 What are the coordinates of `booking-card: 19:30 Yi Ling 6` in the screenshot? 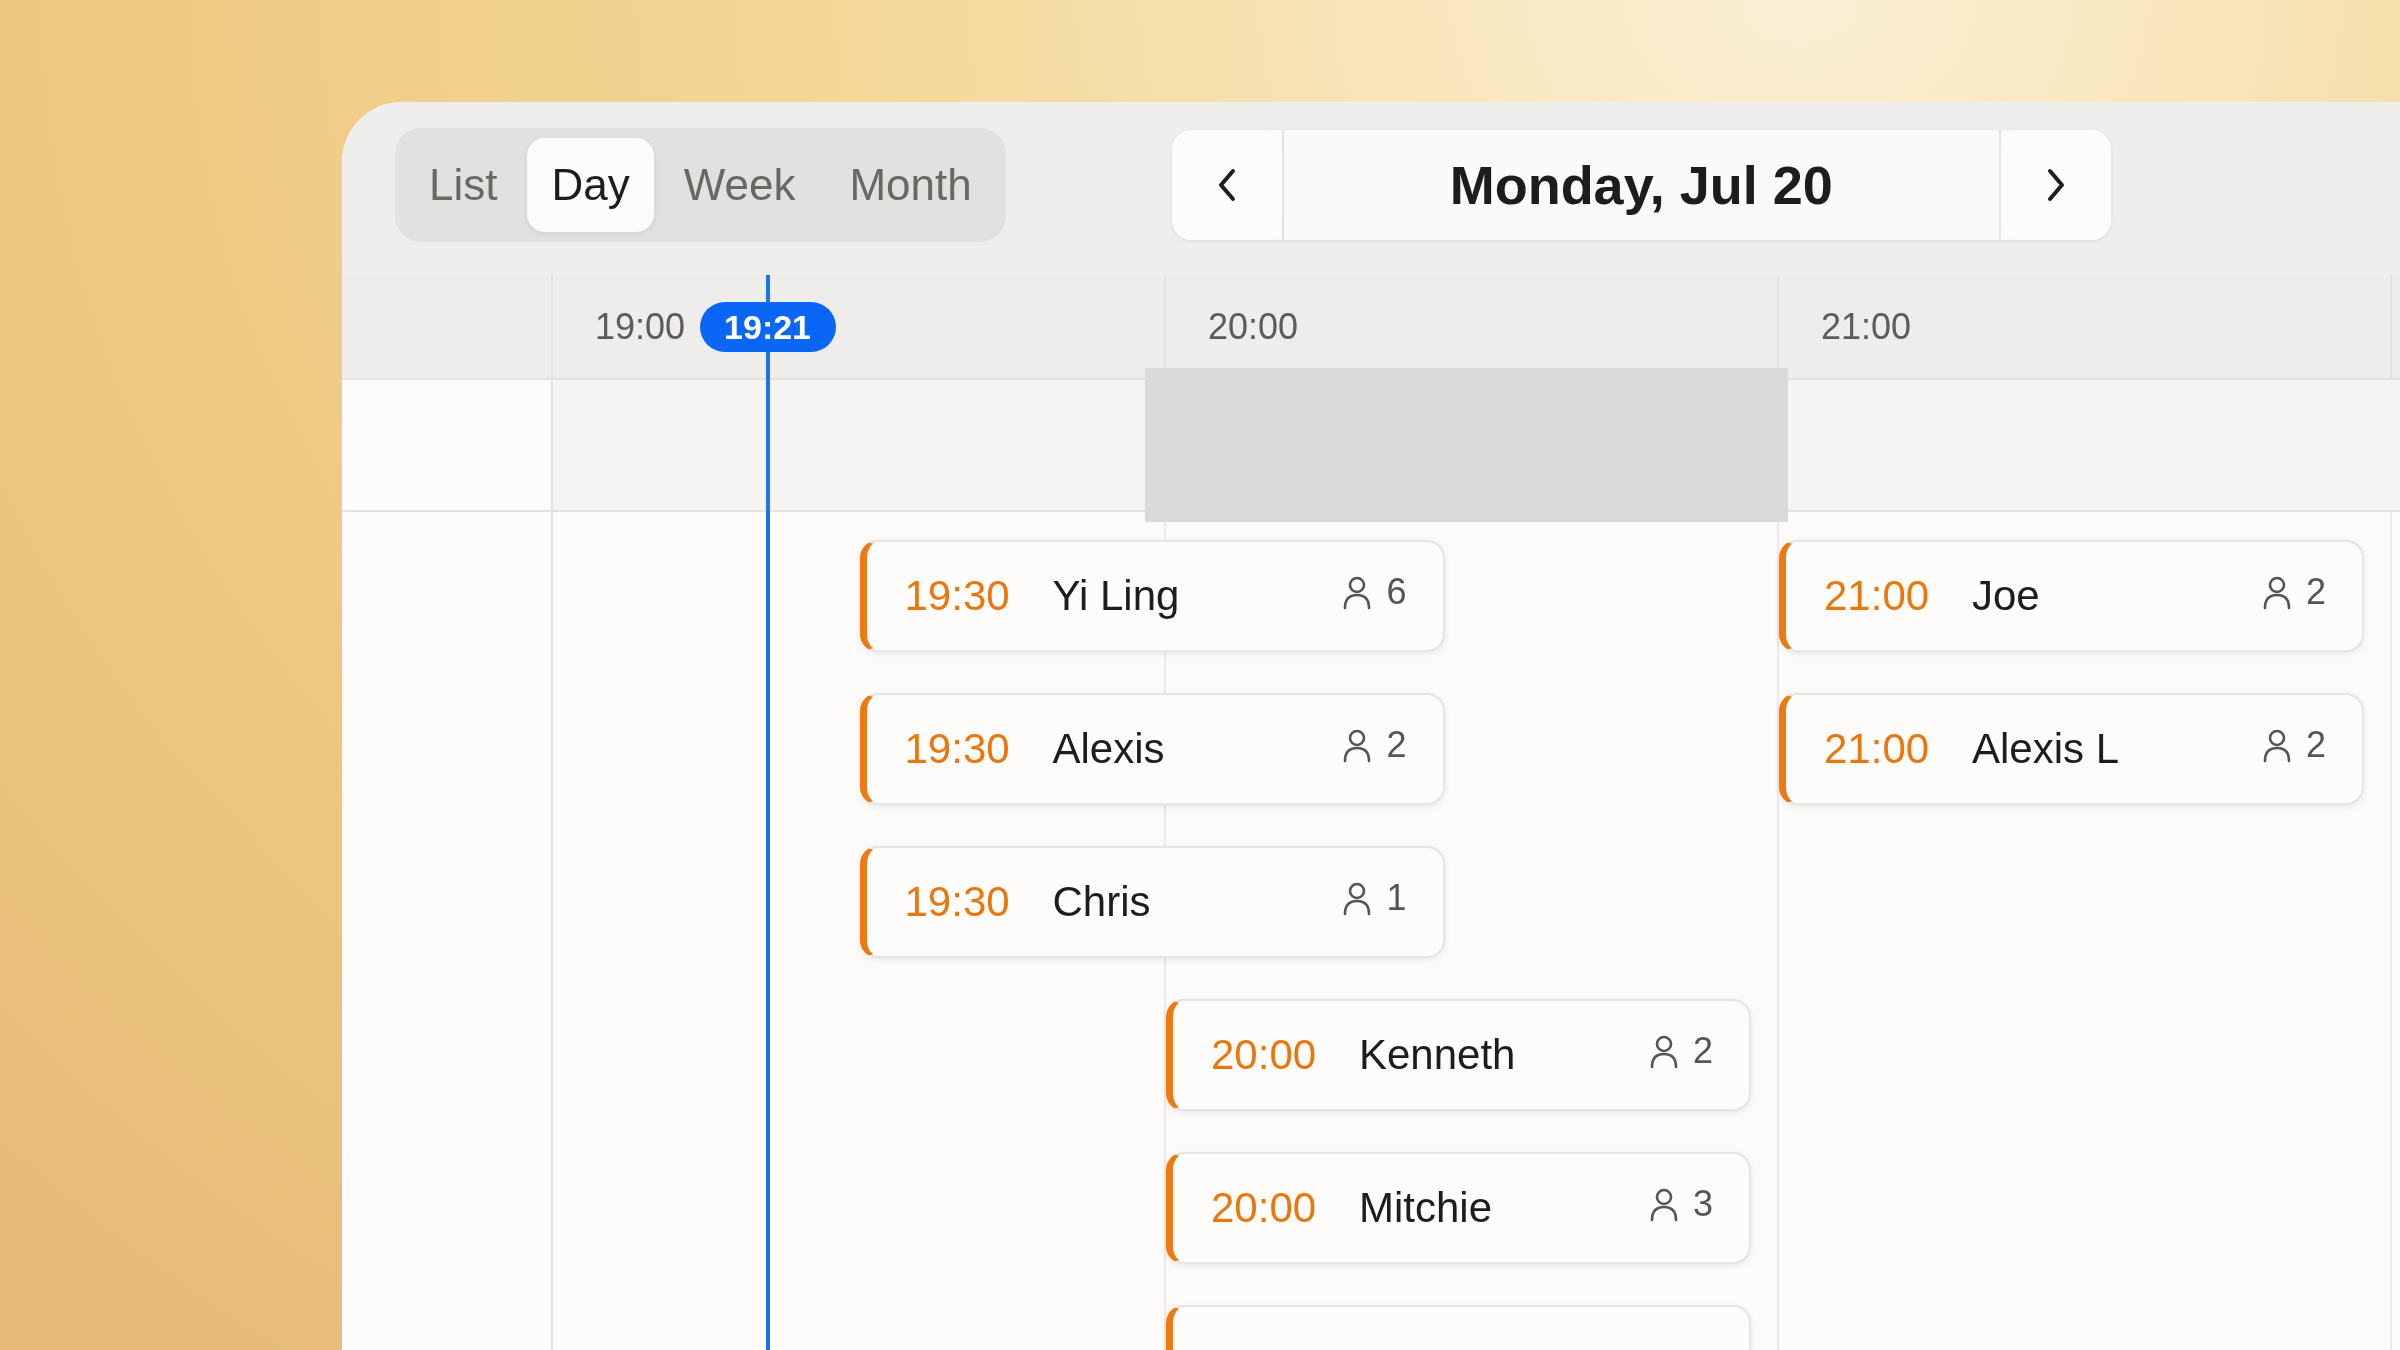 It's located at (1152, 596).